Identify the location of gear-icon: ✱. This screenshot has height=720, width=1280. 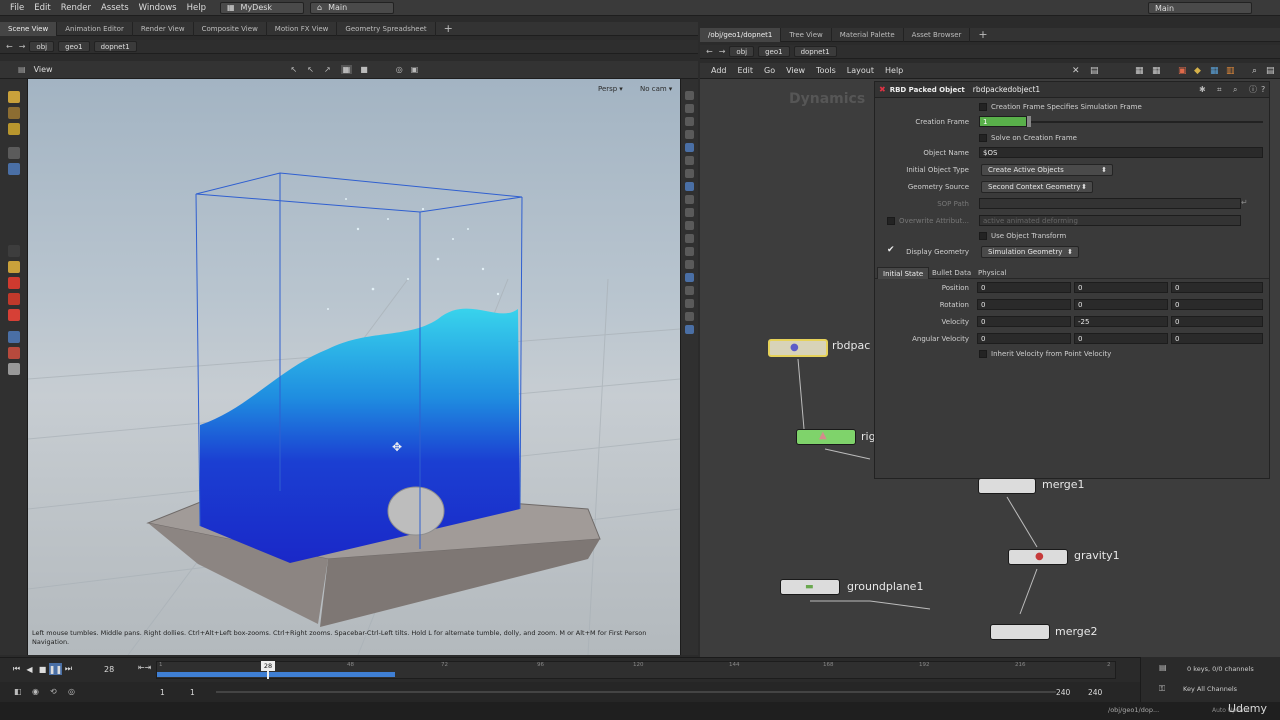
(1202, 89).